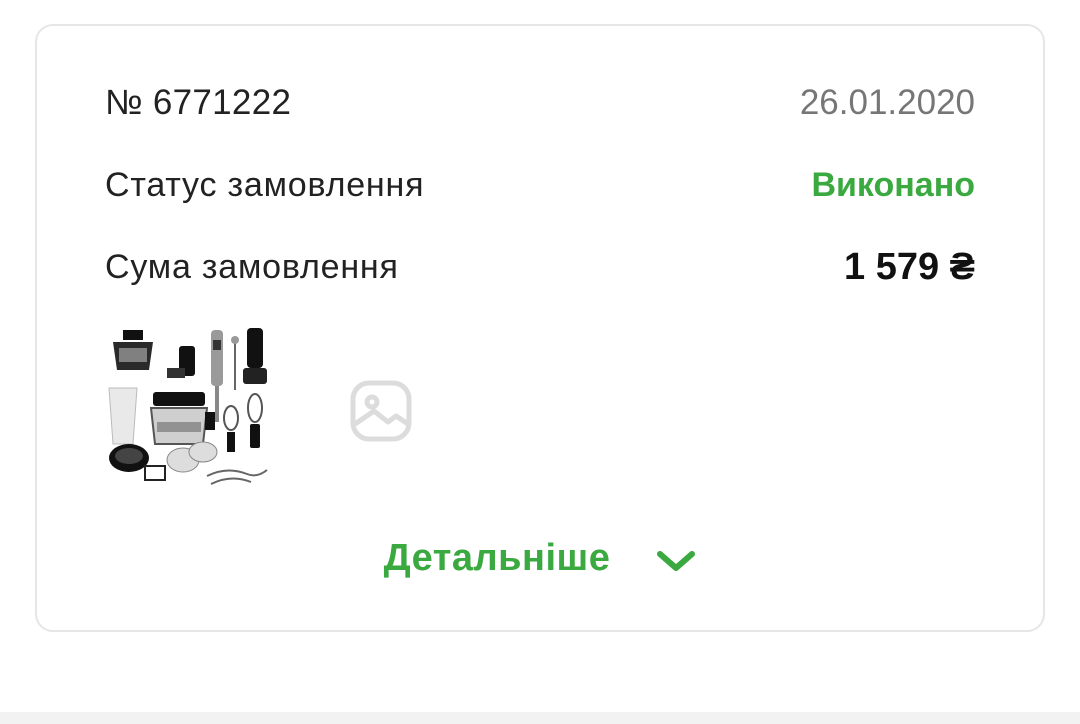  I want to click on image-placeholder-icon, so click(381, 411).